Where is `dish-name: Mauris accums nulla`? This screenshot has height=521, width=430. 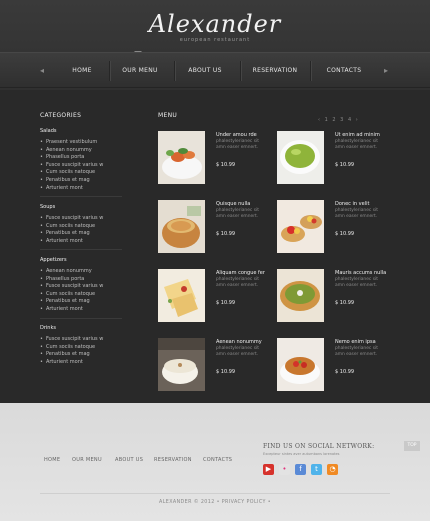 dish-name: Mauris accums nulla is located at coordinates (360, 273).